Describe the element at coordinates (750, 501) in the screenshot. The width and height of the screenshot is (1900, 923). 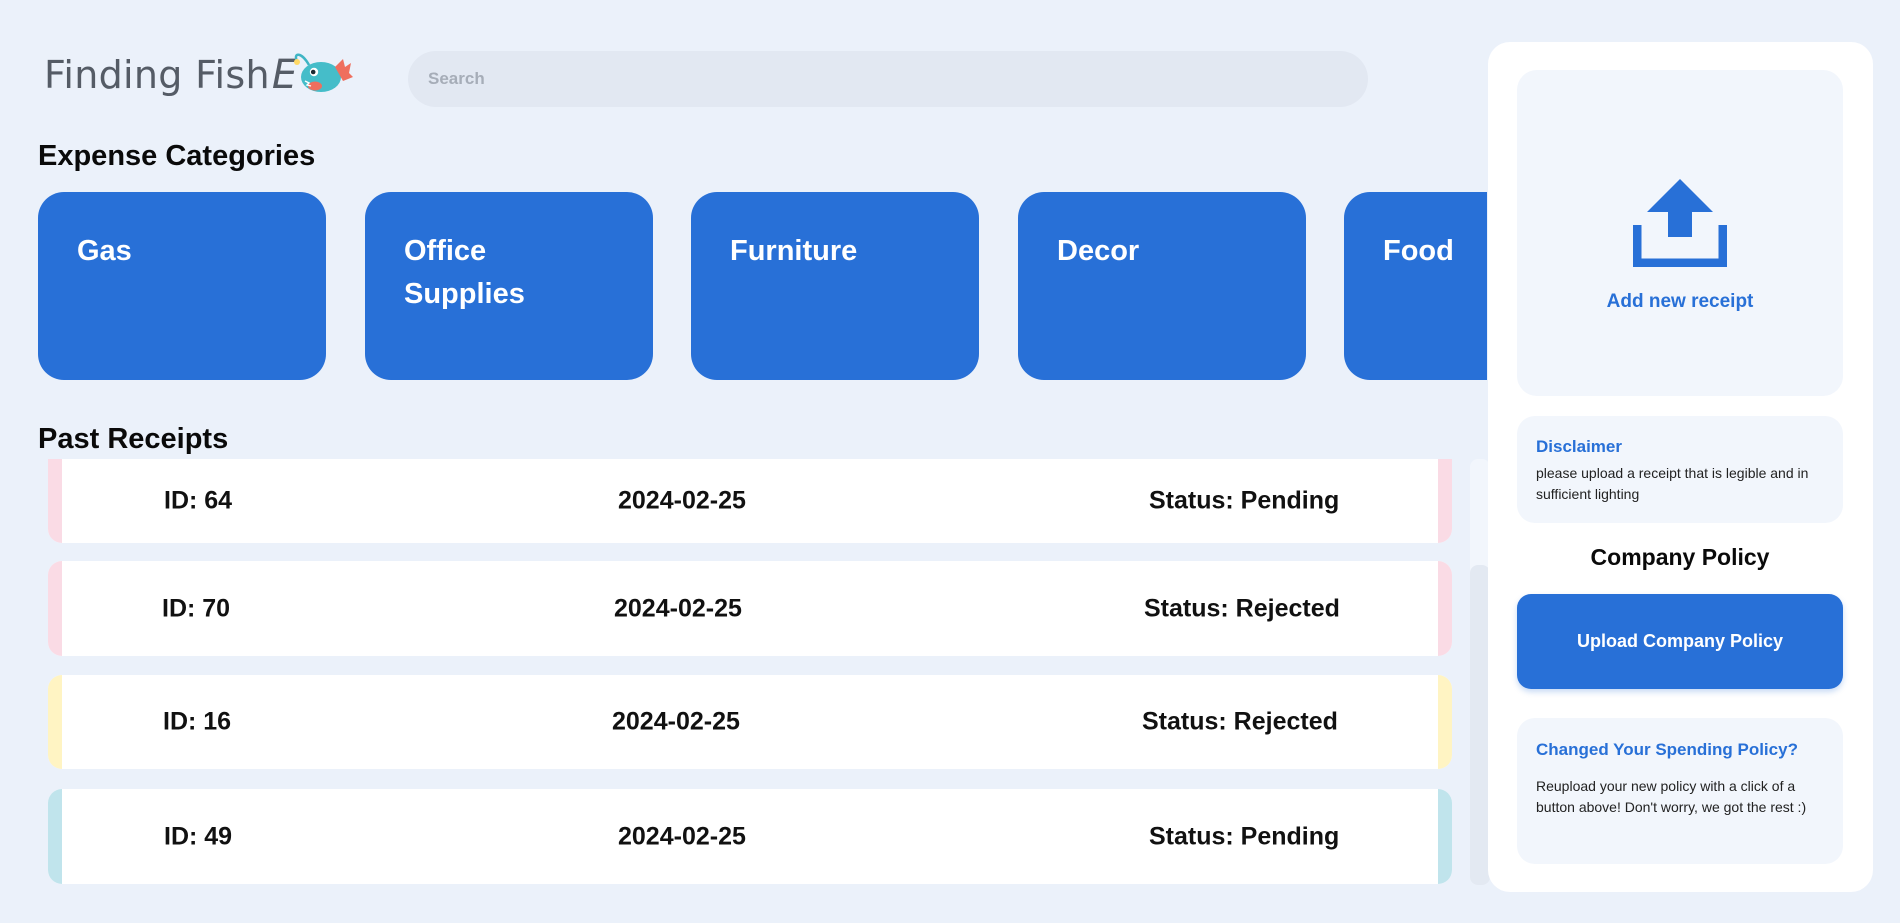
I see `receipt-row: ID: 64 2024-02-25 Status: Pending` at that location.